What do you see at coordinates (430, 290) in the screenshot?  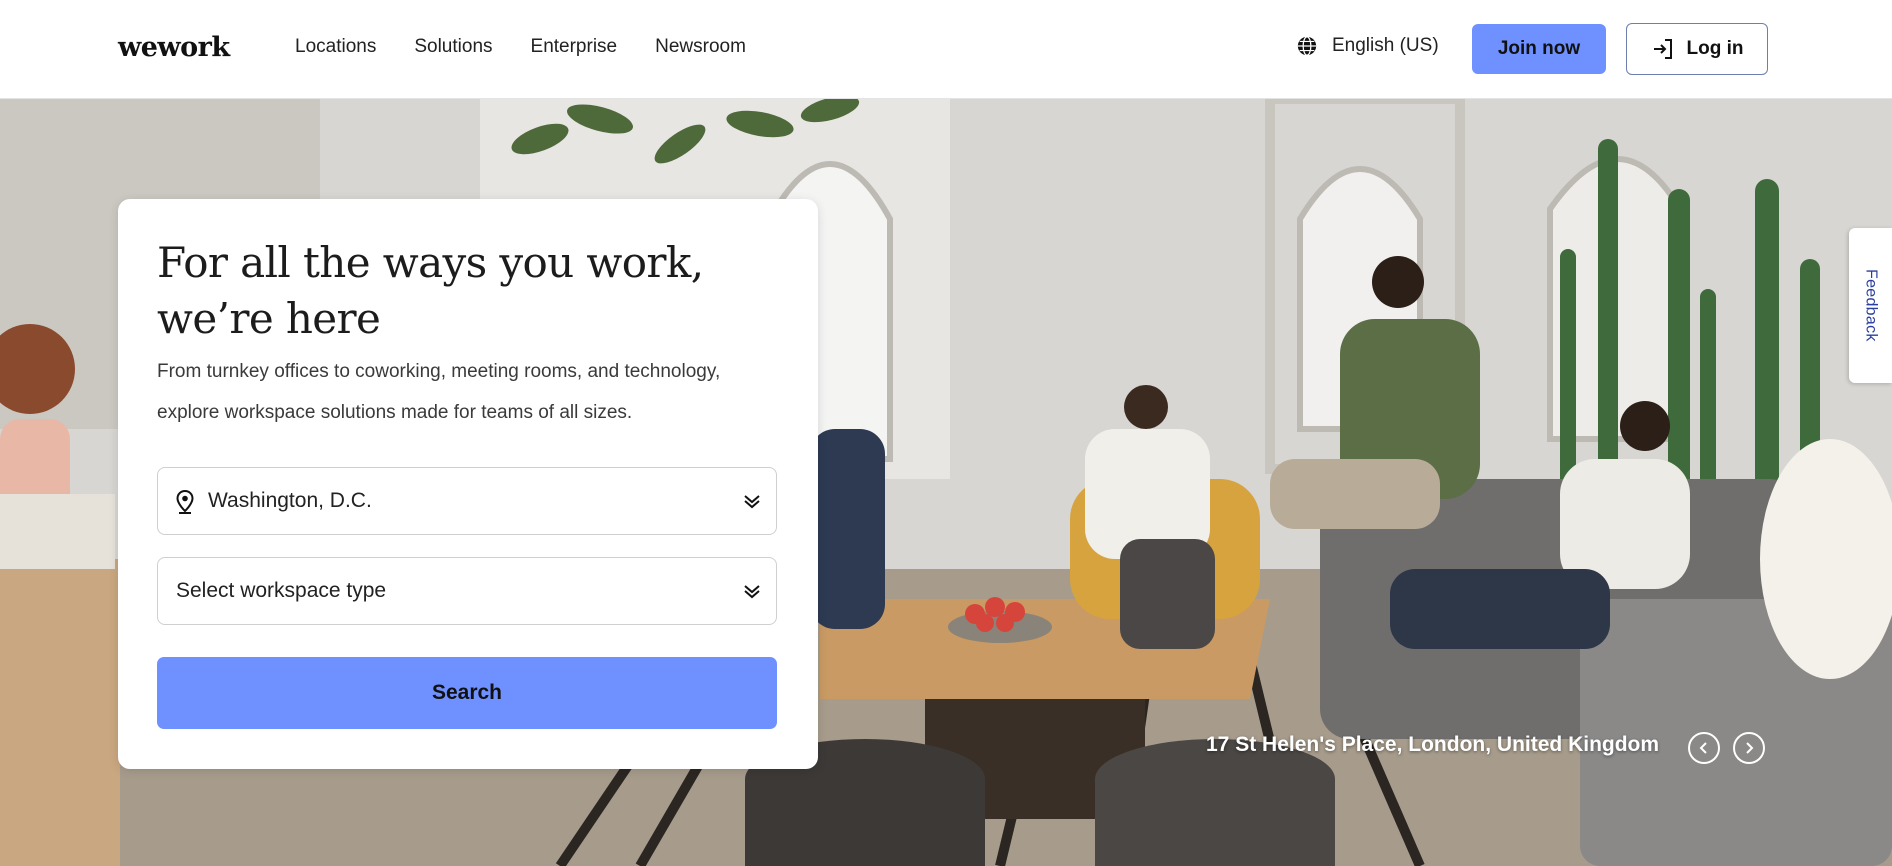 I see `hero-title: For all the ways you work, we’re here` at bounding box center [430, 290].